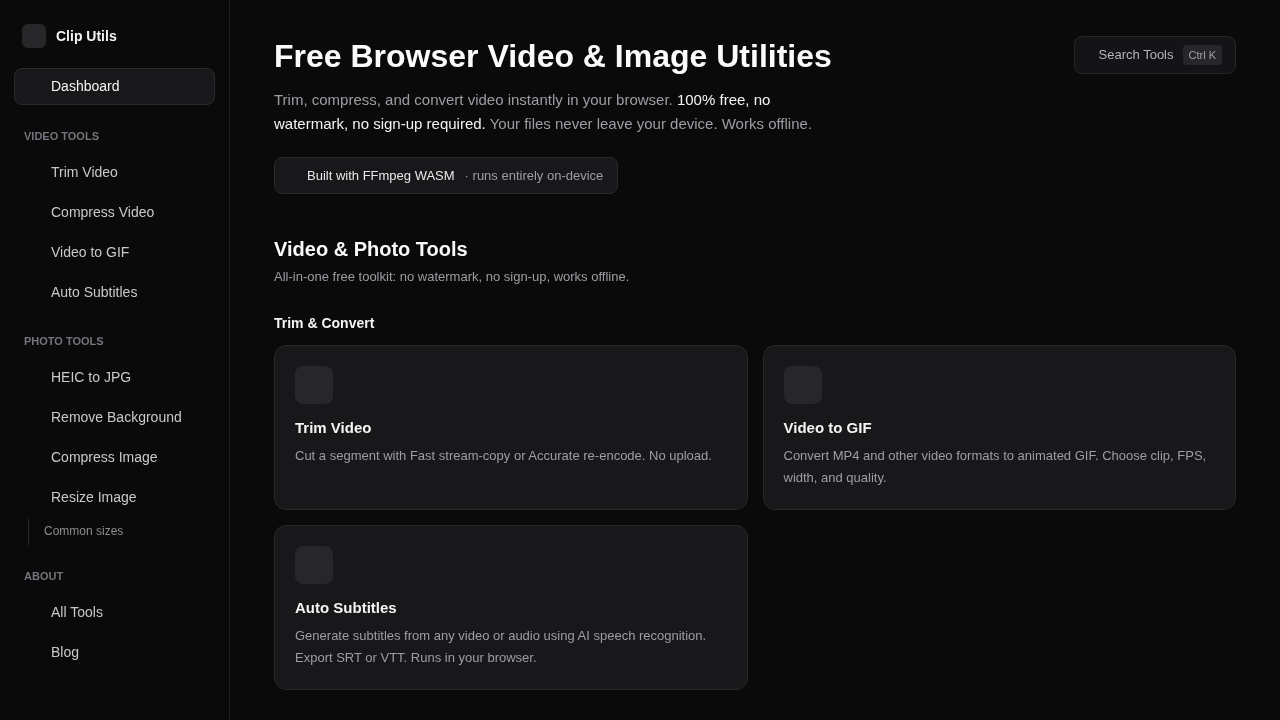 The width and height of the screenshot is (1280, 720). I want to click on card-title: Auto Subtitles, so click(346, 608).